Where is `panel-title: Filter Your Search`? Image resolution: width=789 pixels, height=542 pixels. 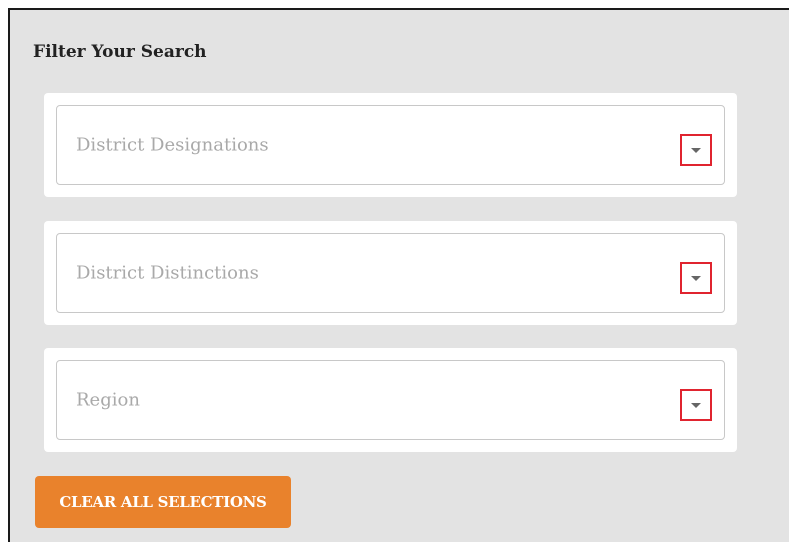
panel-title: Filter Your Search is located at coordinates (120, 52).